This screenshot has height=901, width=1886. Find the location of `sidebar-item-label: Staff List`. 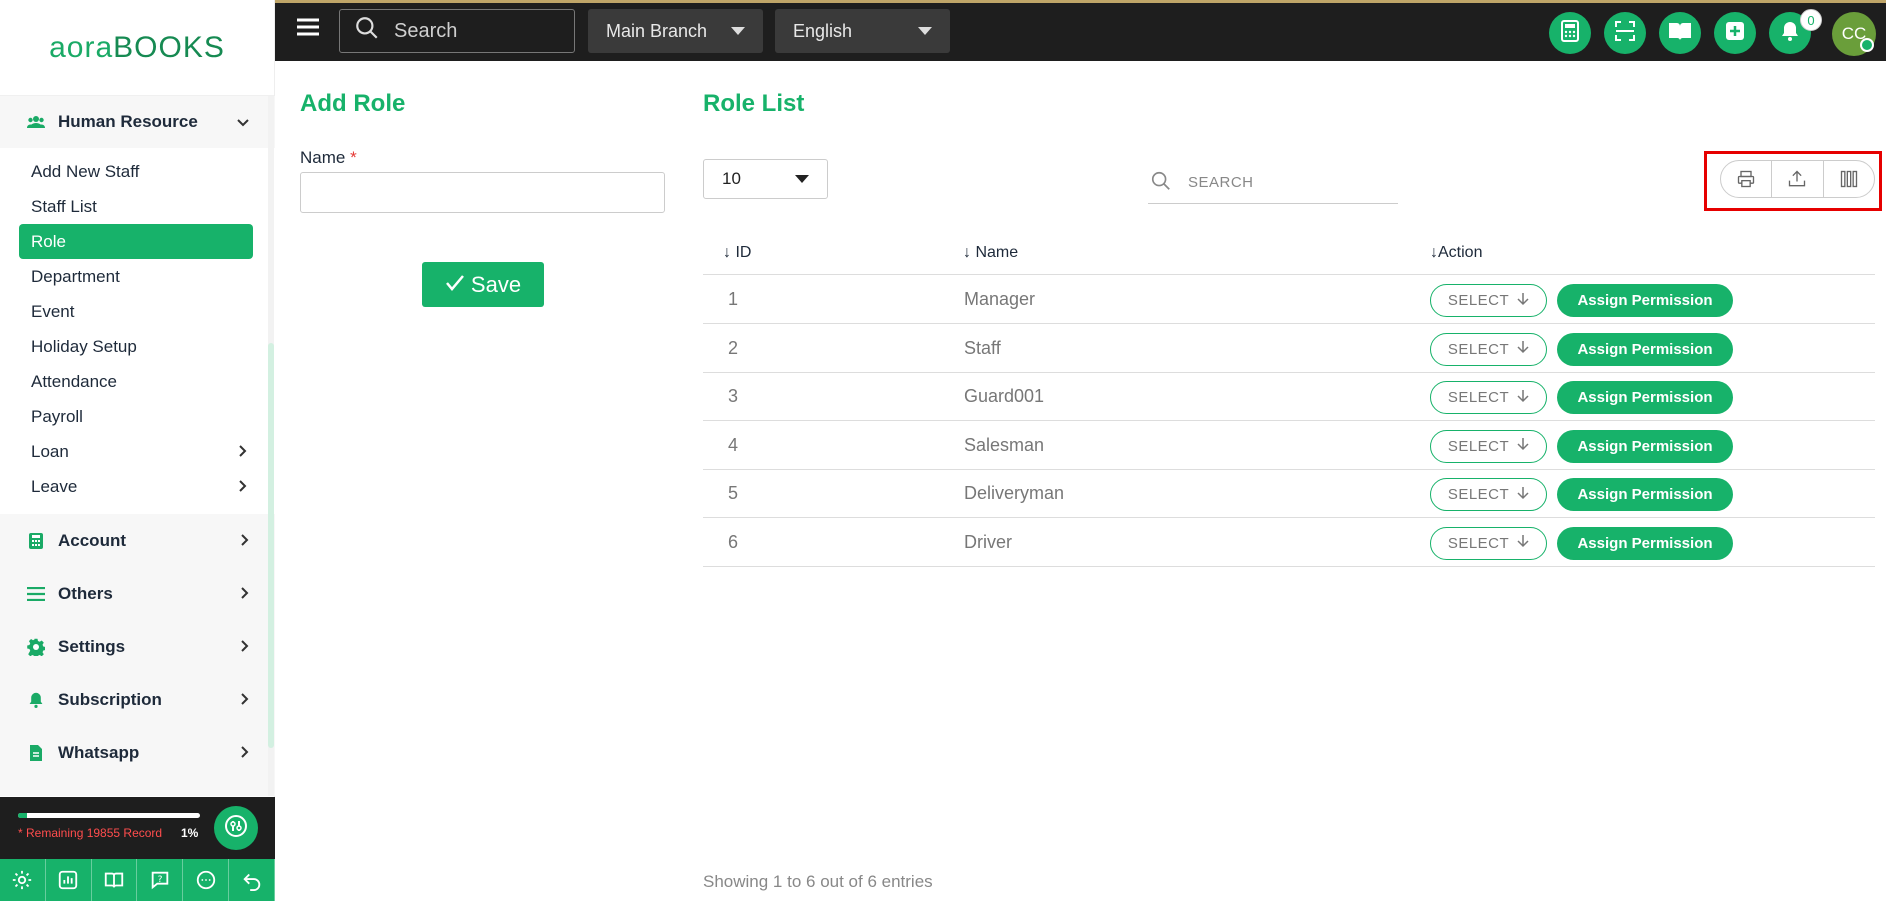

sidebar-item-label: Staff List is located at coordinates (64, 206).